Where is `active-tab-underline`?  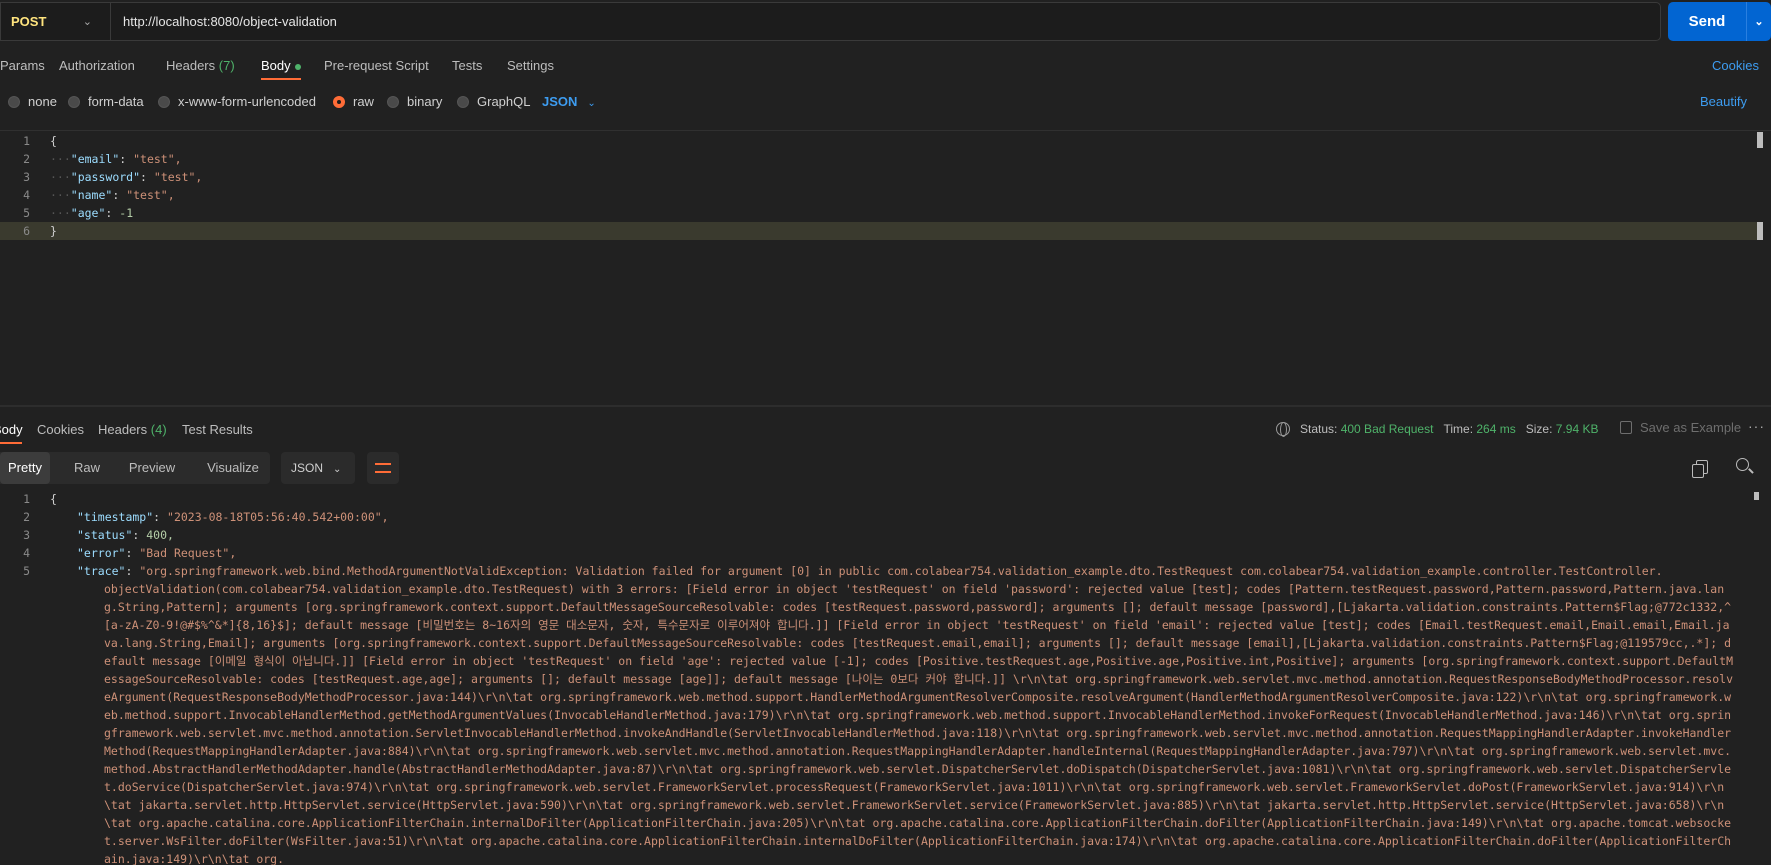 active-tab-underline is located at coordinates (281, 79).